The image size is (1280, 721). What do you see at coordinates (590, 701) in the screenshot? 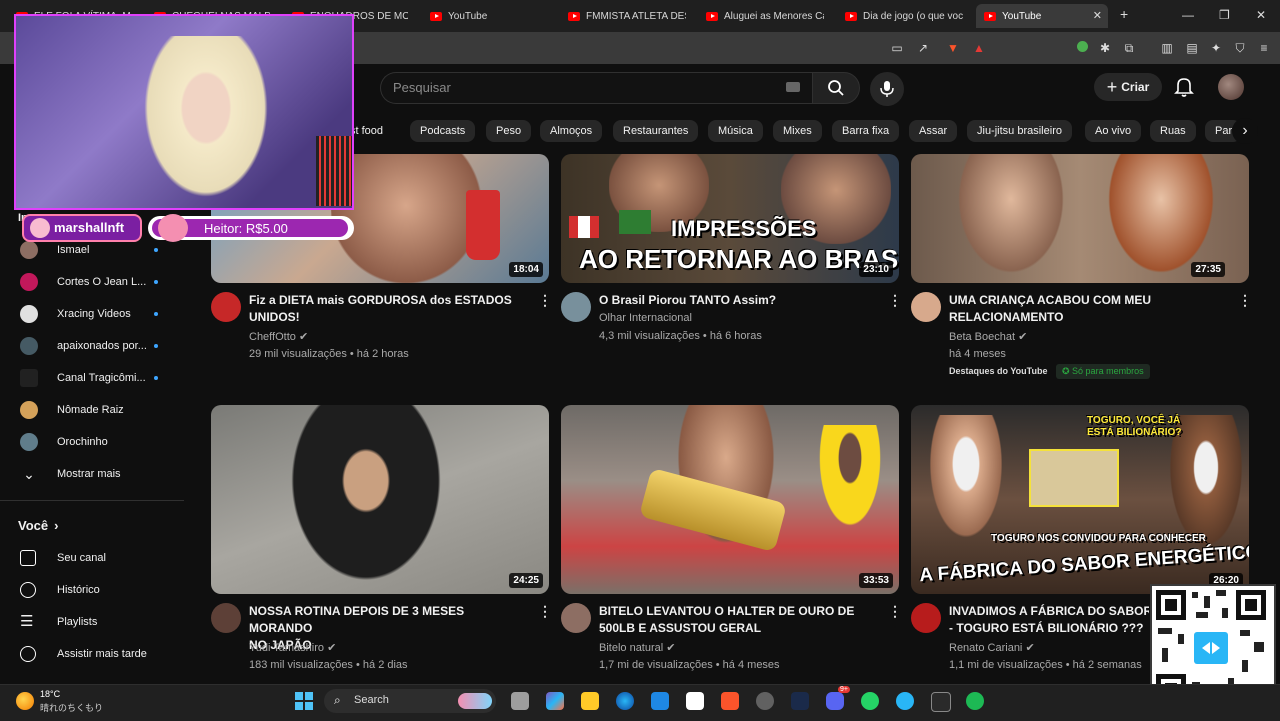
I see `file-explorer-icon` at bounding box center [590, 701].